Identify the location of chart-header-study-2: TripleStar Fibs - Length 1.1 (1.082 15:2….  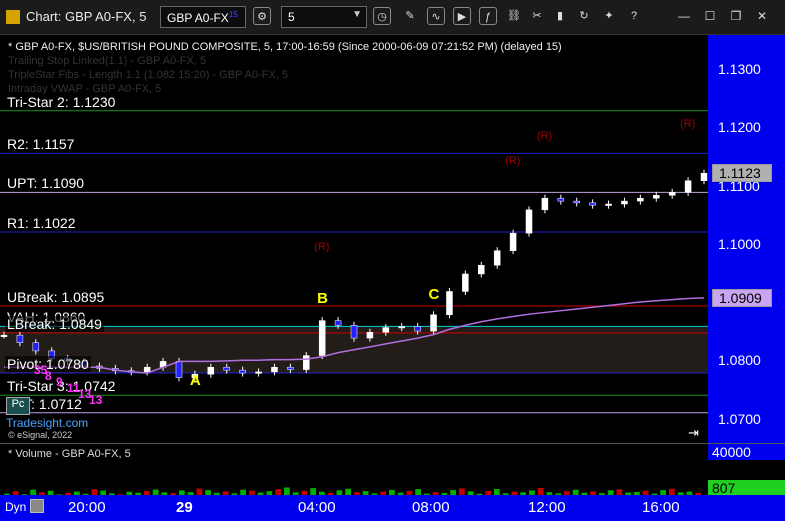
(148, 75).